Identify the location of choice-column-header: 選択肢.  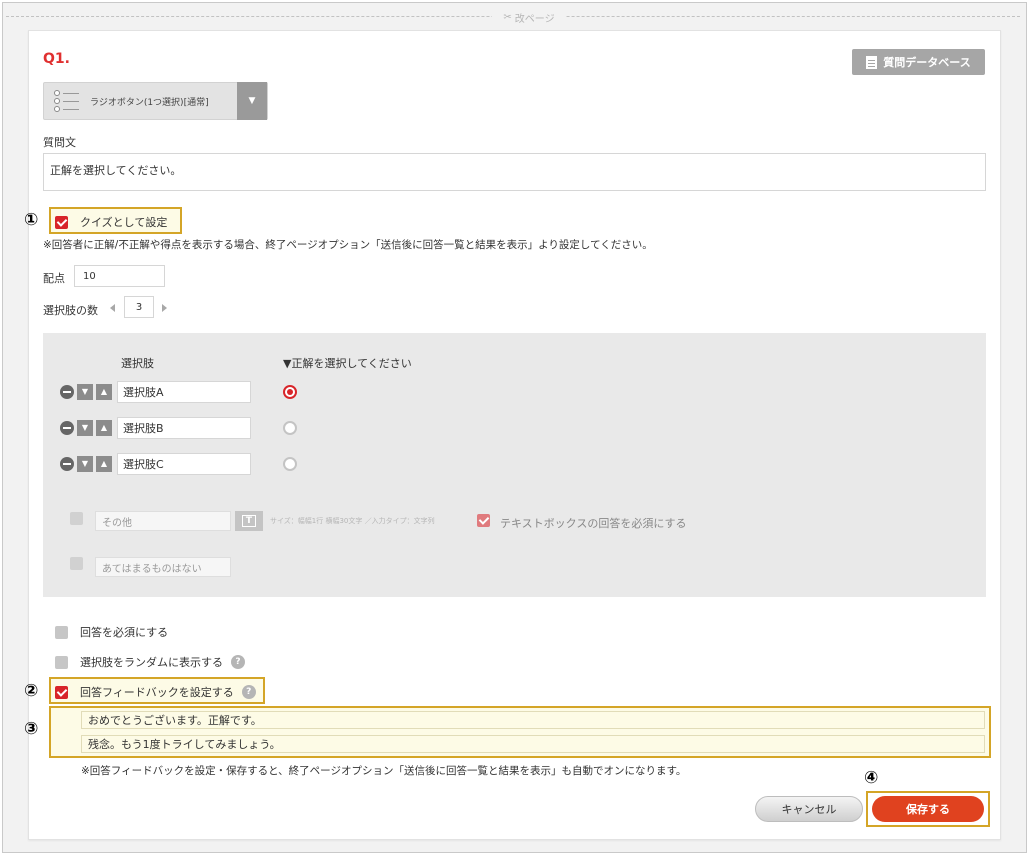
(137, 363).